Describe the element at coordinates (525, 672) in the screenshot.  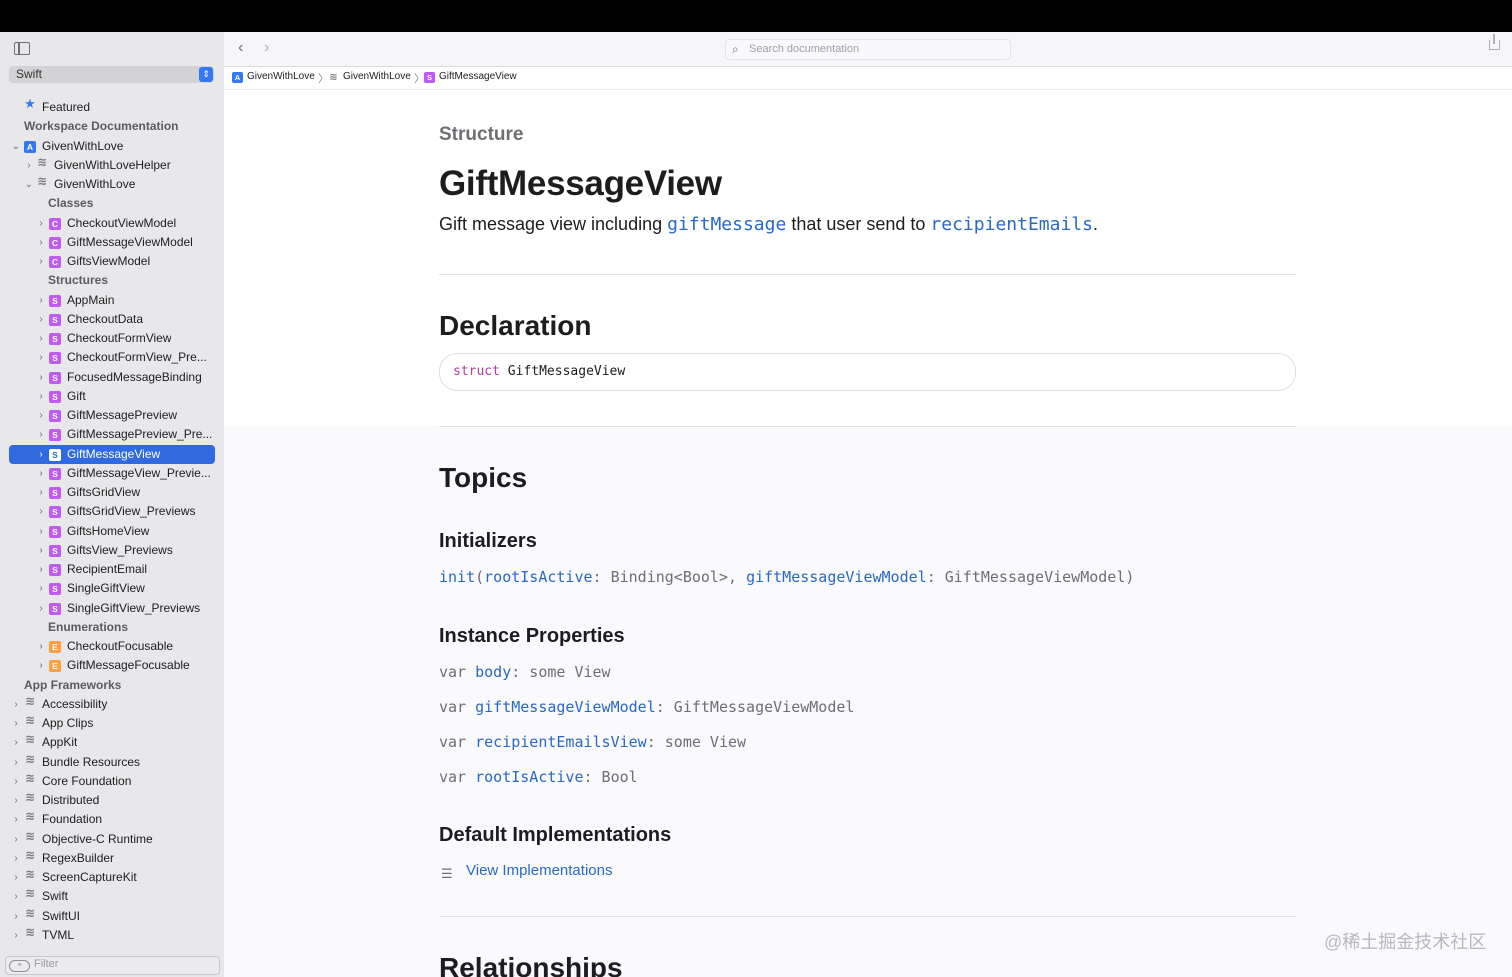
I see `property-signature: var body: some View` at that location.